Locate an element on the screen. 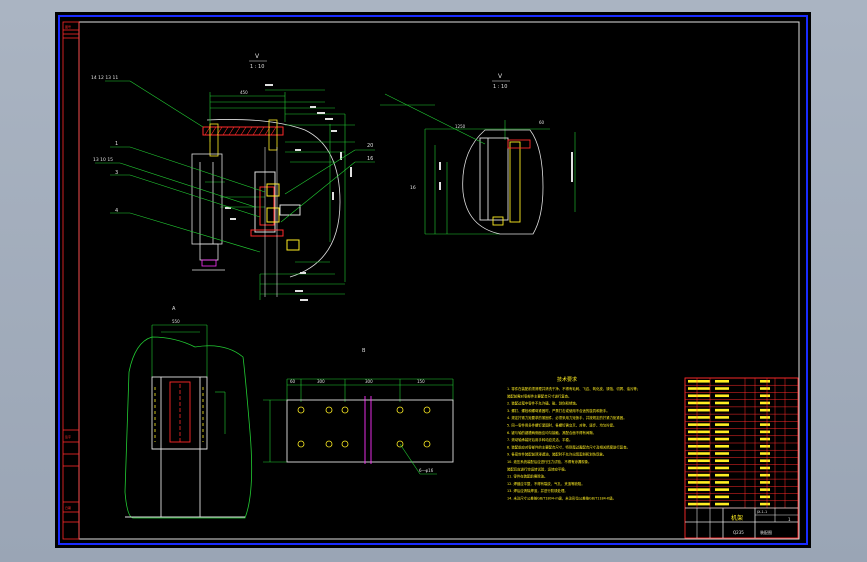  callout-item-1: 1 is located at coordinates (116, 144).